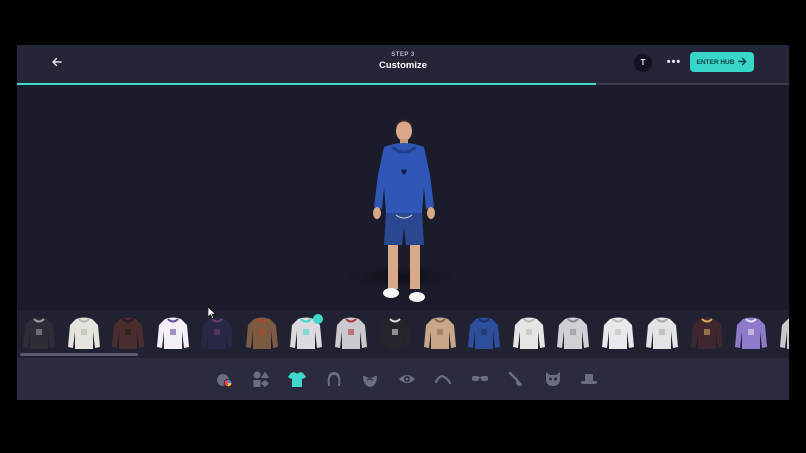 The image size is (806, 453). I want to click on beard-icon, so click(370, 381).